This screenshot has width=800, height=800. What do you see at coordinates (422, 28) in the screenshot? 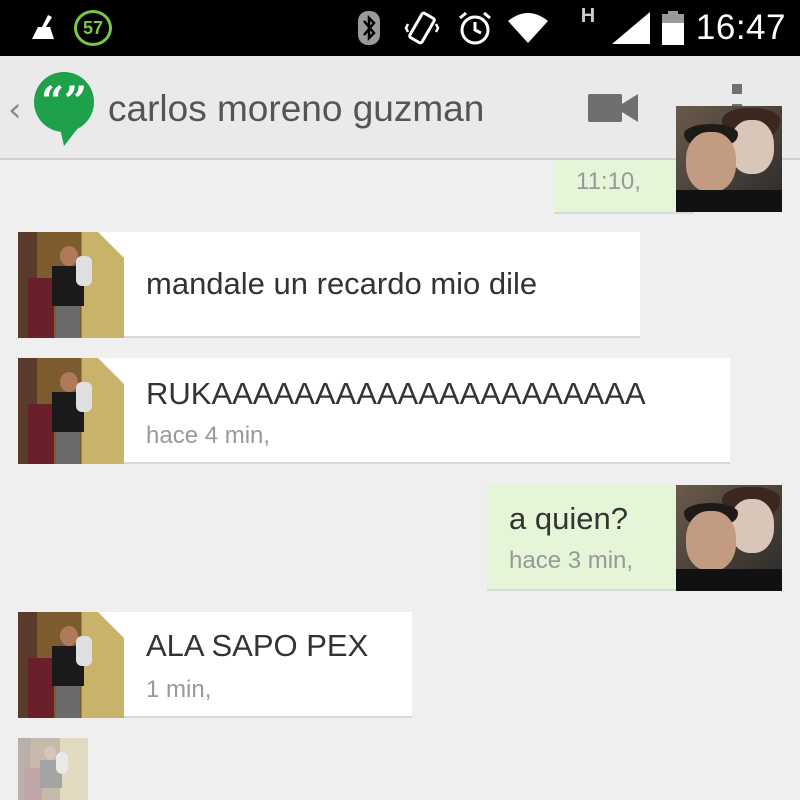
I see `vibrate-icon` at bounding box center [422, 28].